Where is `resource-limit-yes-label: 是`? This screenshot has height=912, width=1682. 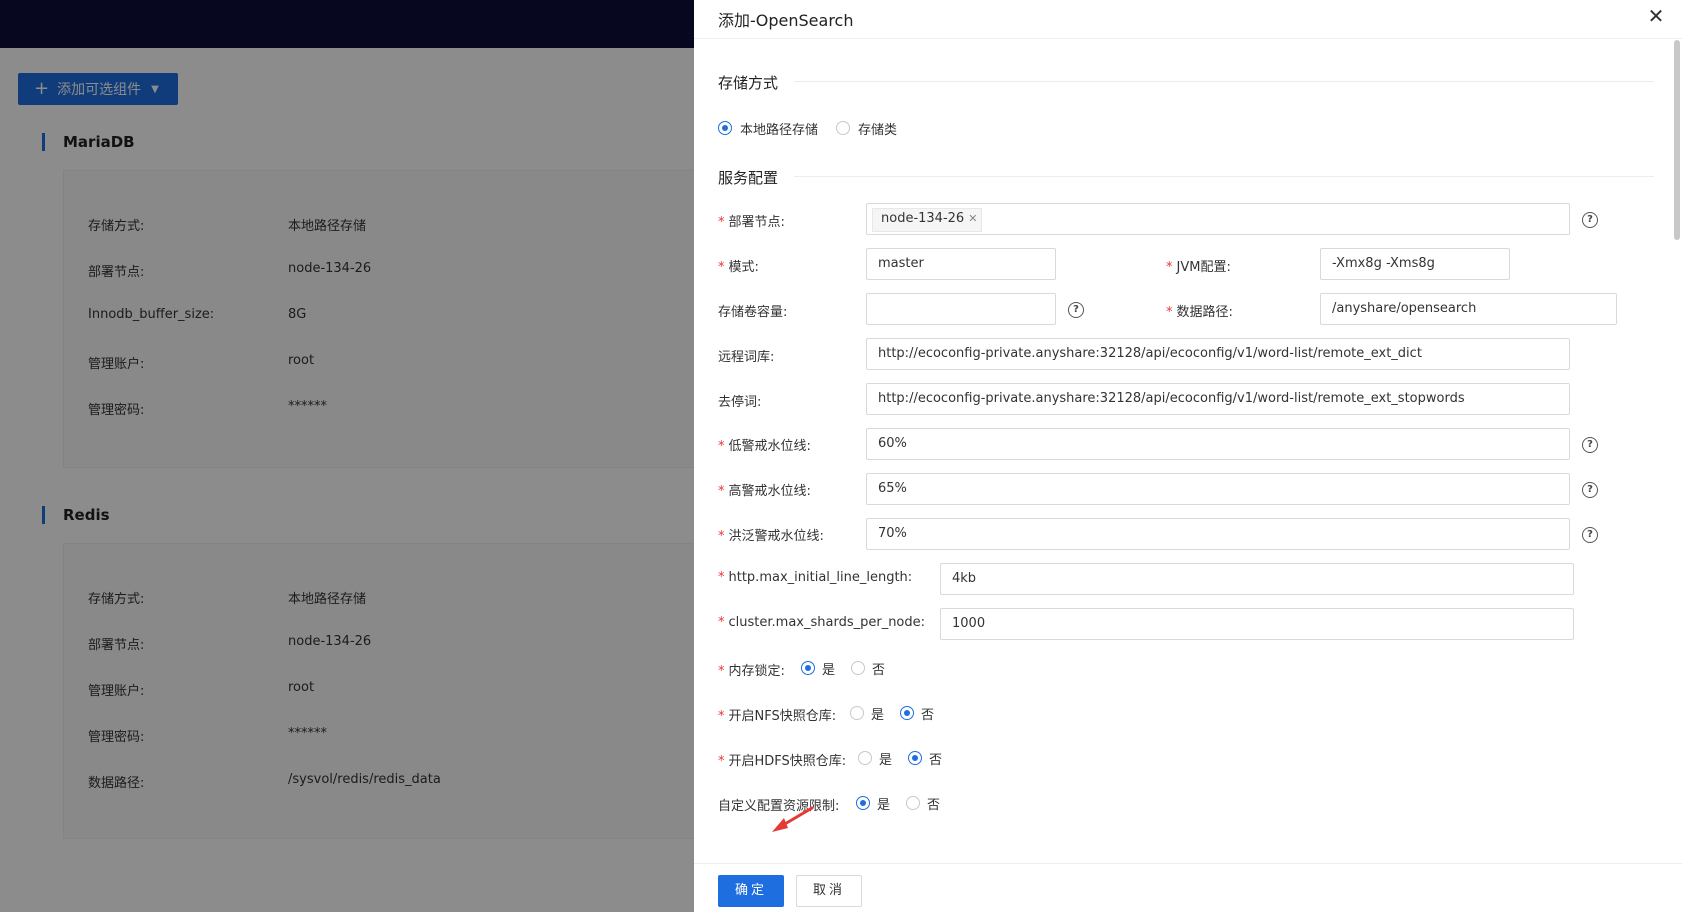 resource-limit-yes-label: 是 is located at coordinates (883, 803).